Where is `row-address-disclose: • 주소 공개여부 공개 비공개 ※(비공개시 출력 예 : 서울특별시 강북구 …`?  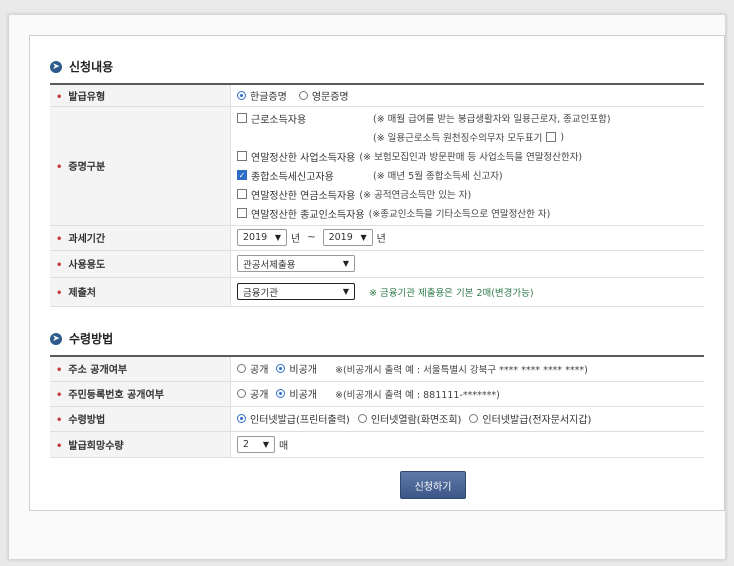
row-address-disclose: • 주소 공개여부 공개 비공개 ※(비공개시 출력 예 : 서울특별시 강북구 … is located at coordinates (377, 368).